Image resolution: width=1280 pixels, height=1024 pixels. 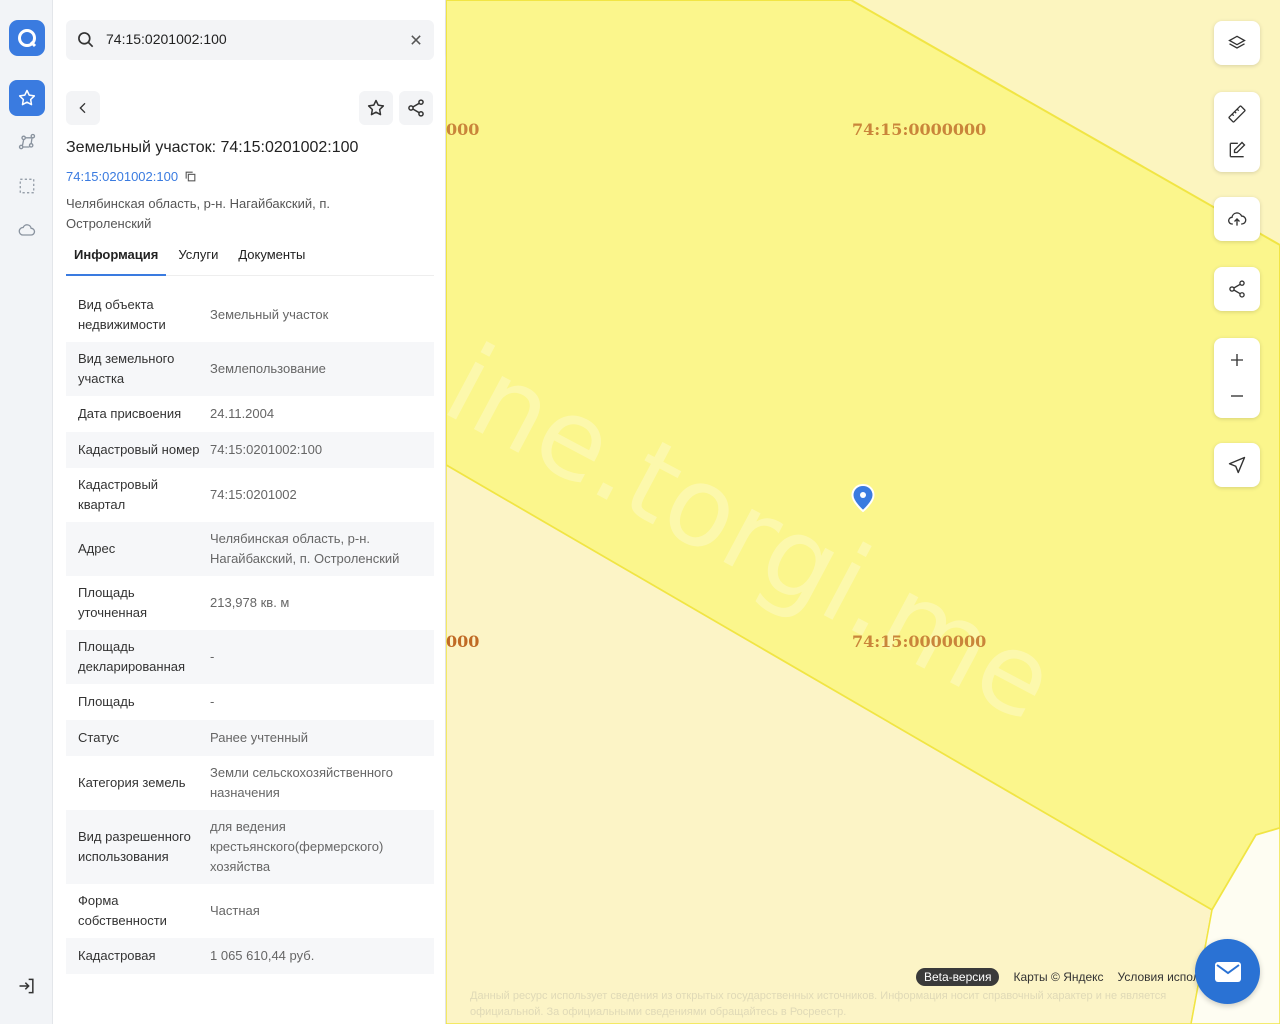 I want to click on upload-icon, so click(x=1237, y=219).